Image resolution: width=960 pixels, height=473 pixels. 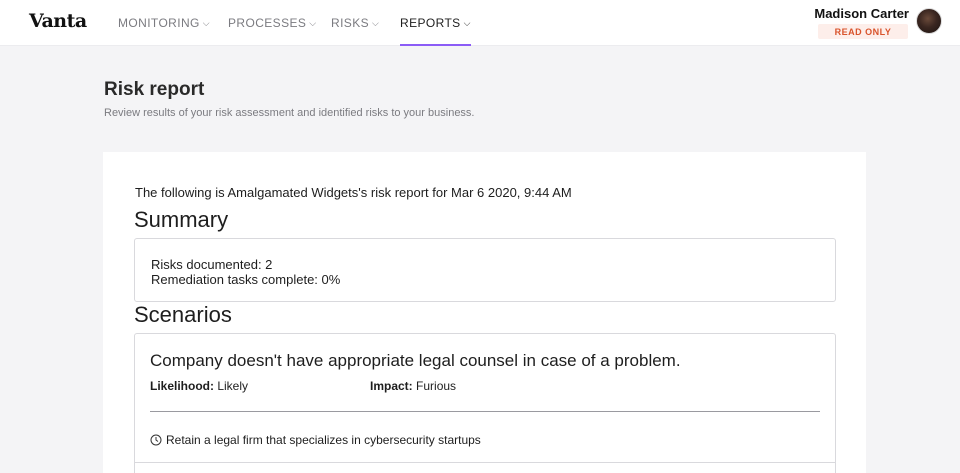 I want to click on nav-processes: PROCESSES ⌵, so click(x=272, y=23).